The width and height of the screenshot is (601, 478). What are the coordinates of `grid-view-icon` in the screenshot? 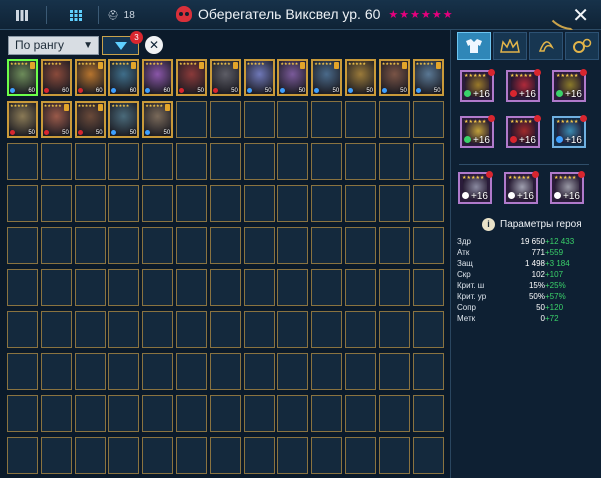 It's located at (76, 15).